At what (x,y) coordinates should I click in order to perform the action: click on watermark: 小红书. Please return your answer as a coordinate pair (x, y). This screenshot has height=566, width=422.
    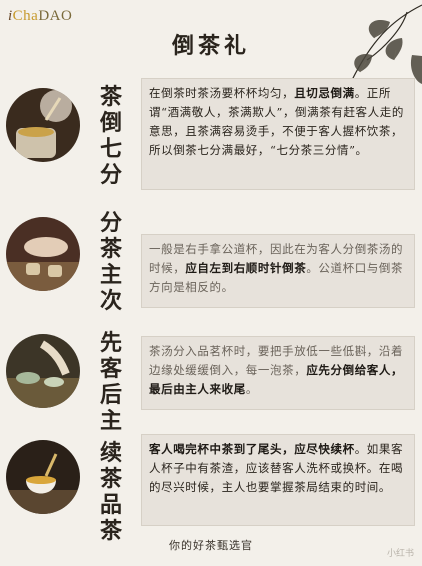
    Looking at the image, I should click on (400, 553).